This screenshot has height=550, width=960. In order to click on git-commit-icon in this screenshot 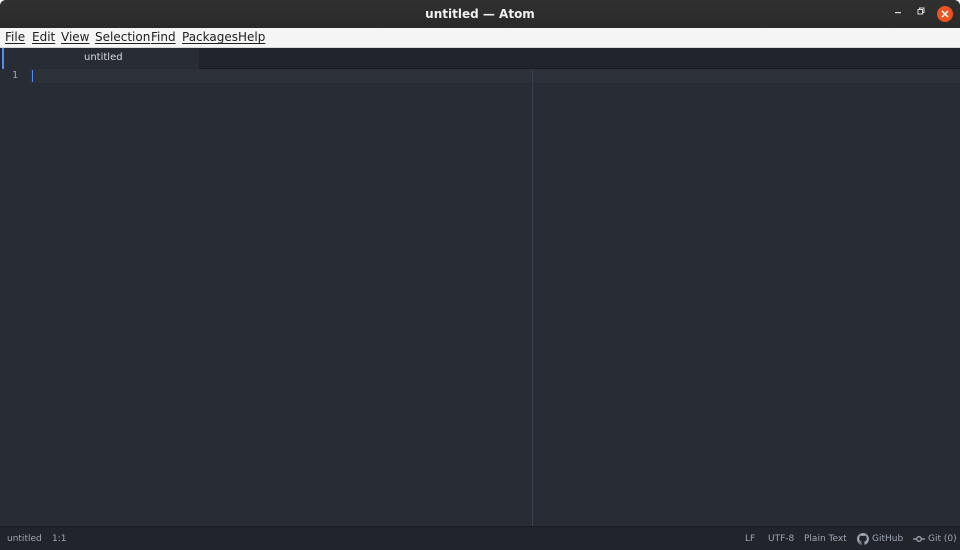, I will do `click(919, 538)`.